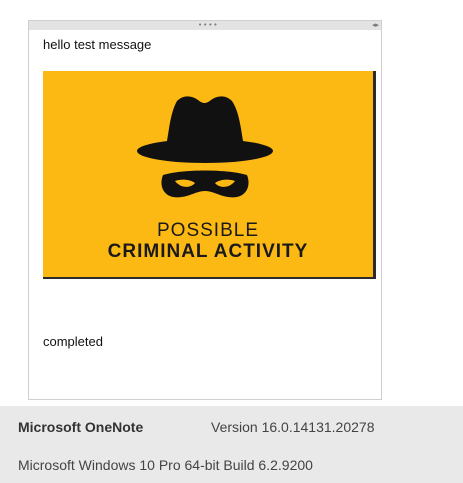  I want to click on left-right-arrows-icon: ◂▸, so click(375, 25).